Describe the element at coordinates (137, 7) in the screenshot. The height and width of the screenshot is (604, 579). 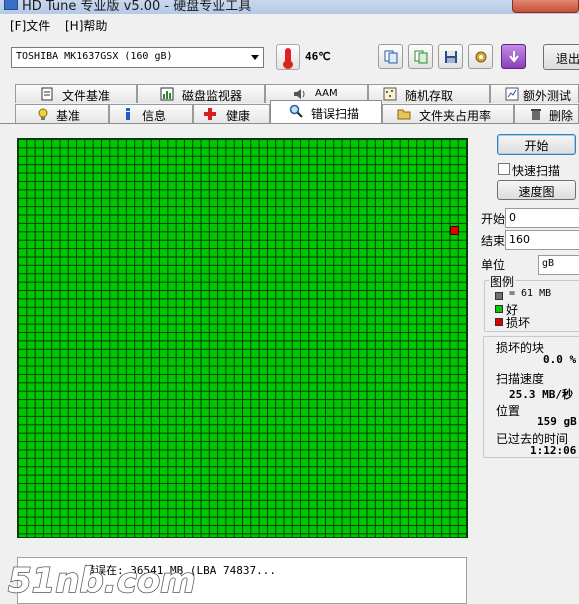
I see `window-title: HD Tune 专业版 v5.00 - 硬盘专业工具` at that location.